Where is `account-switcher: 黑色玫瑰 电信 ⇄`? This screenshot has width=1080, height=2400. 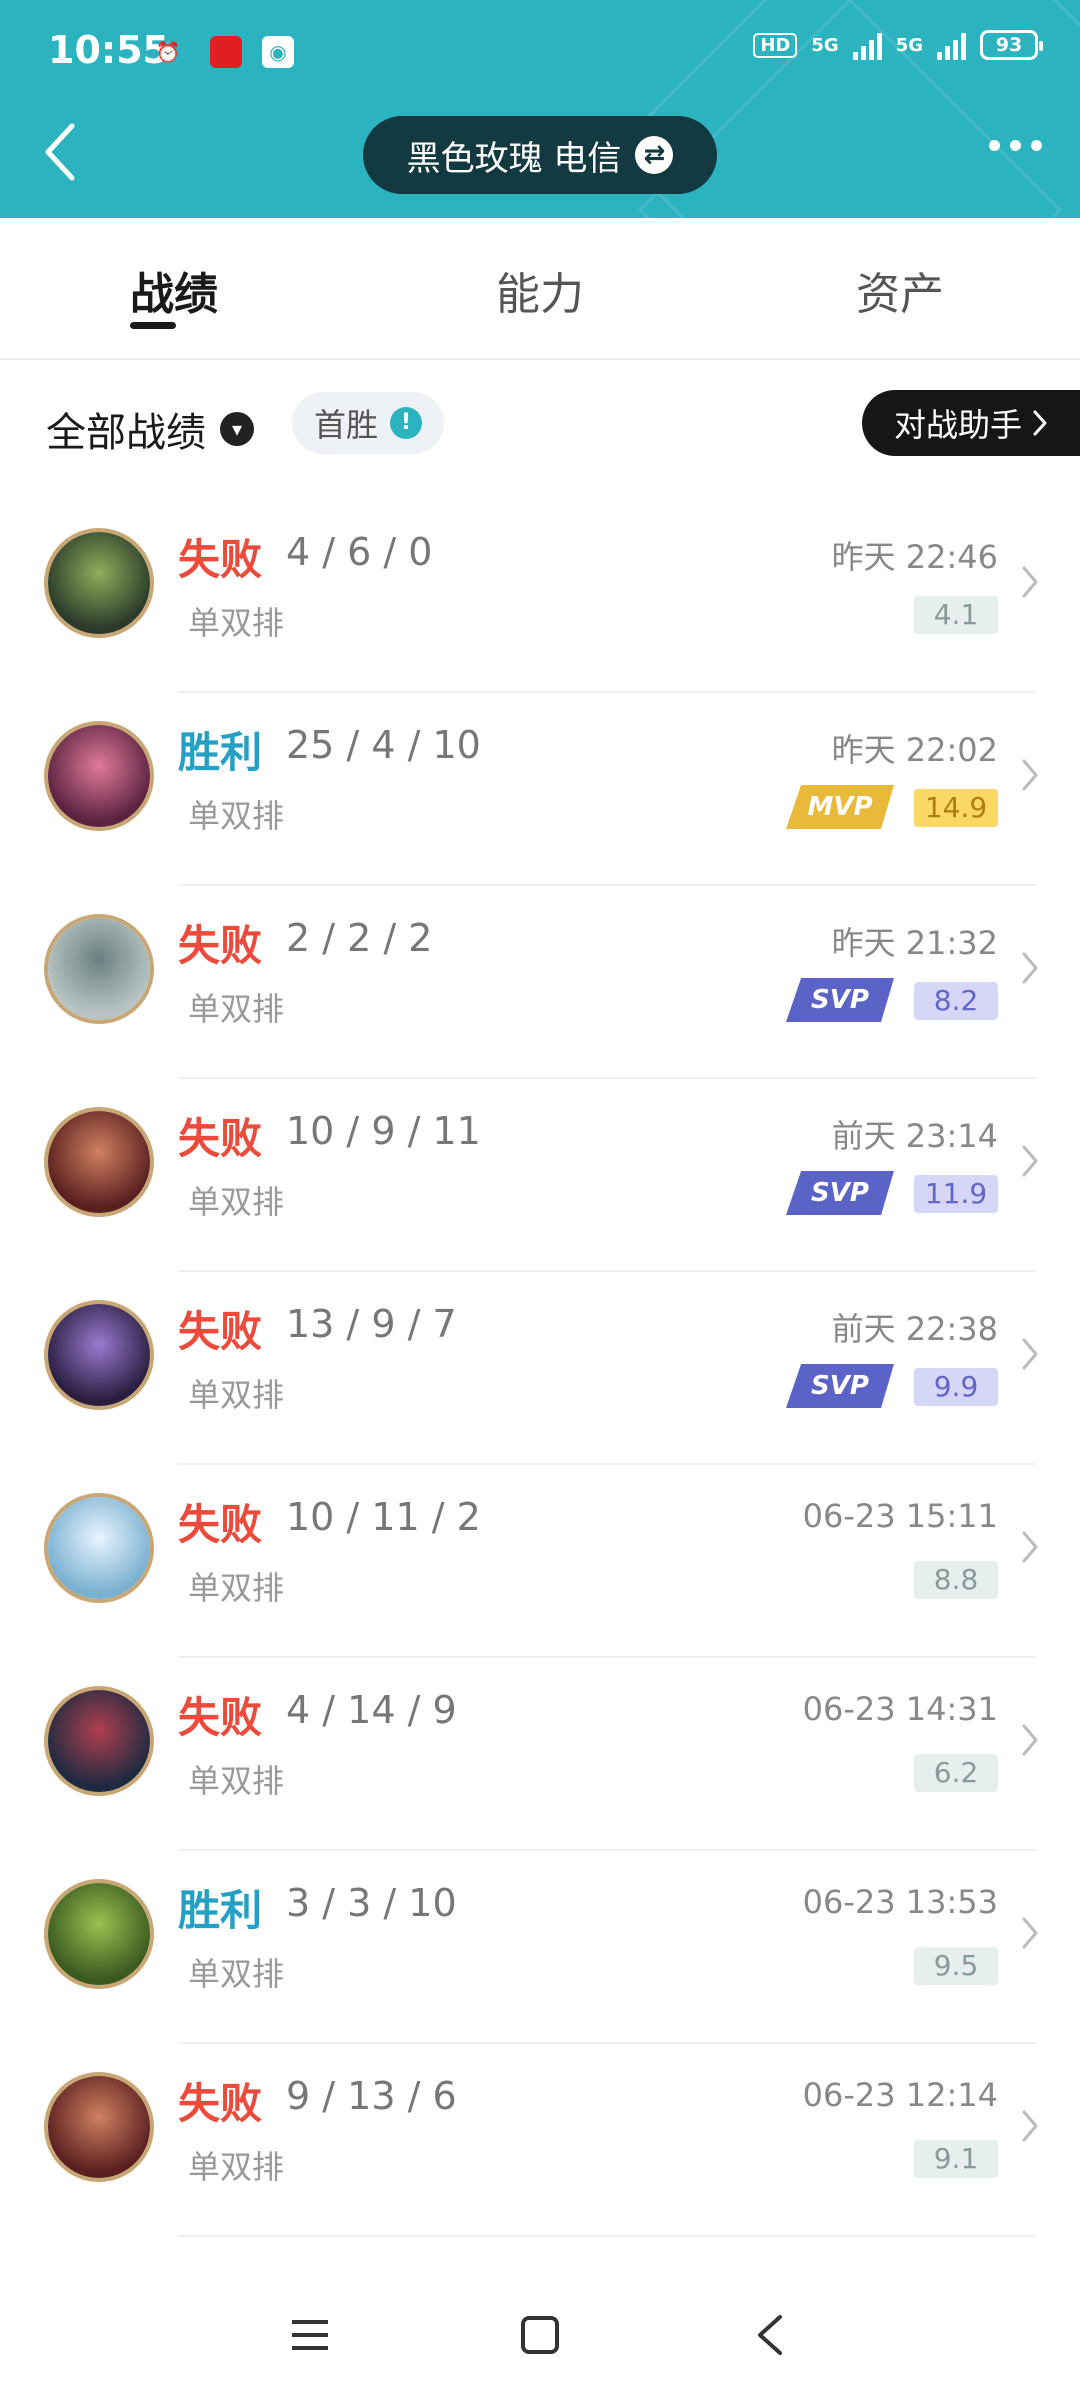
account-switcher: 黑色玫瑰 电信 ⇄ is located at coordinates (540, 155).